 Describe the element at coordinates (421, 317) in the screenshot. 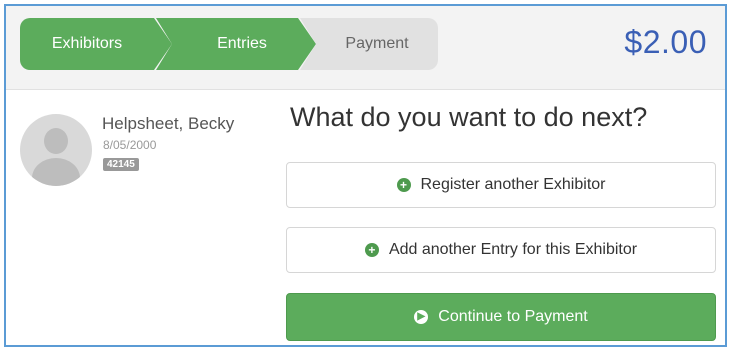

I see `arrow-circle-right-icon: ▶` at that location.